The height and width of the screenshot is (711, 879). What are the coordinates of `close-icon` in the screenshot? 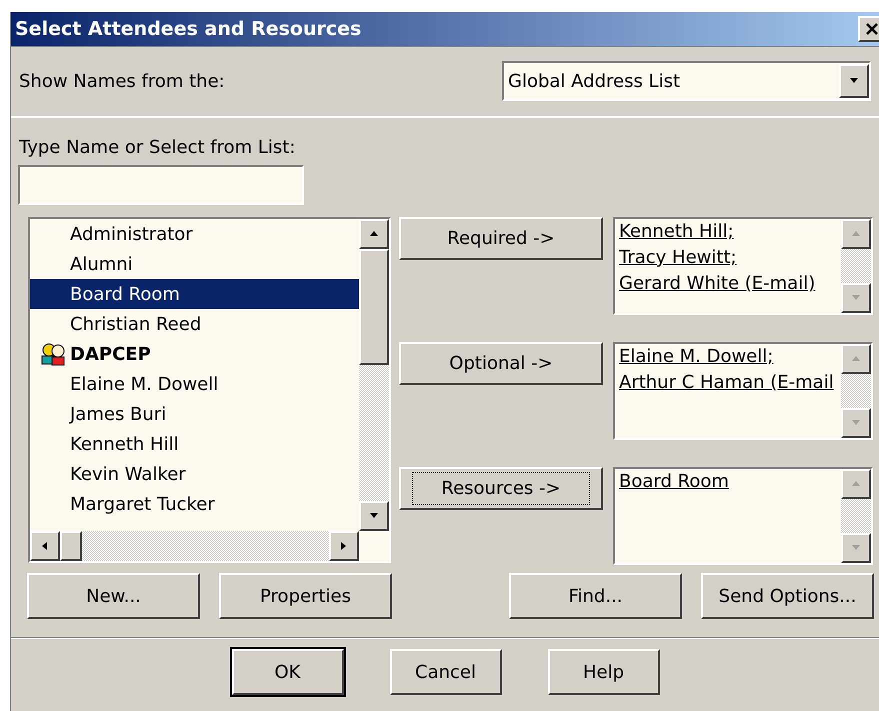 It's located at (872, 29).